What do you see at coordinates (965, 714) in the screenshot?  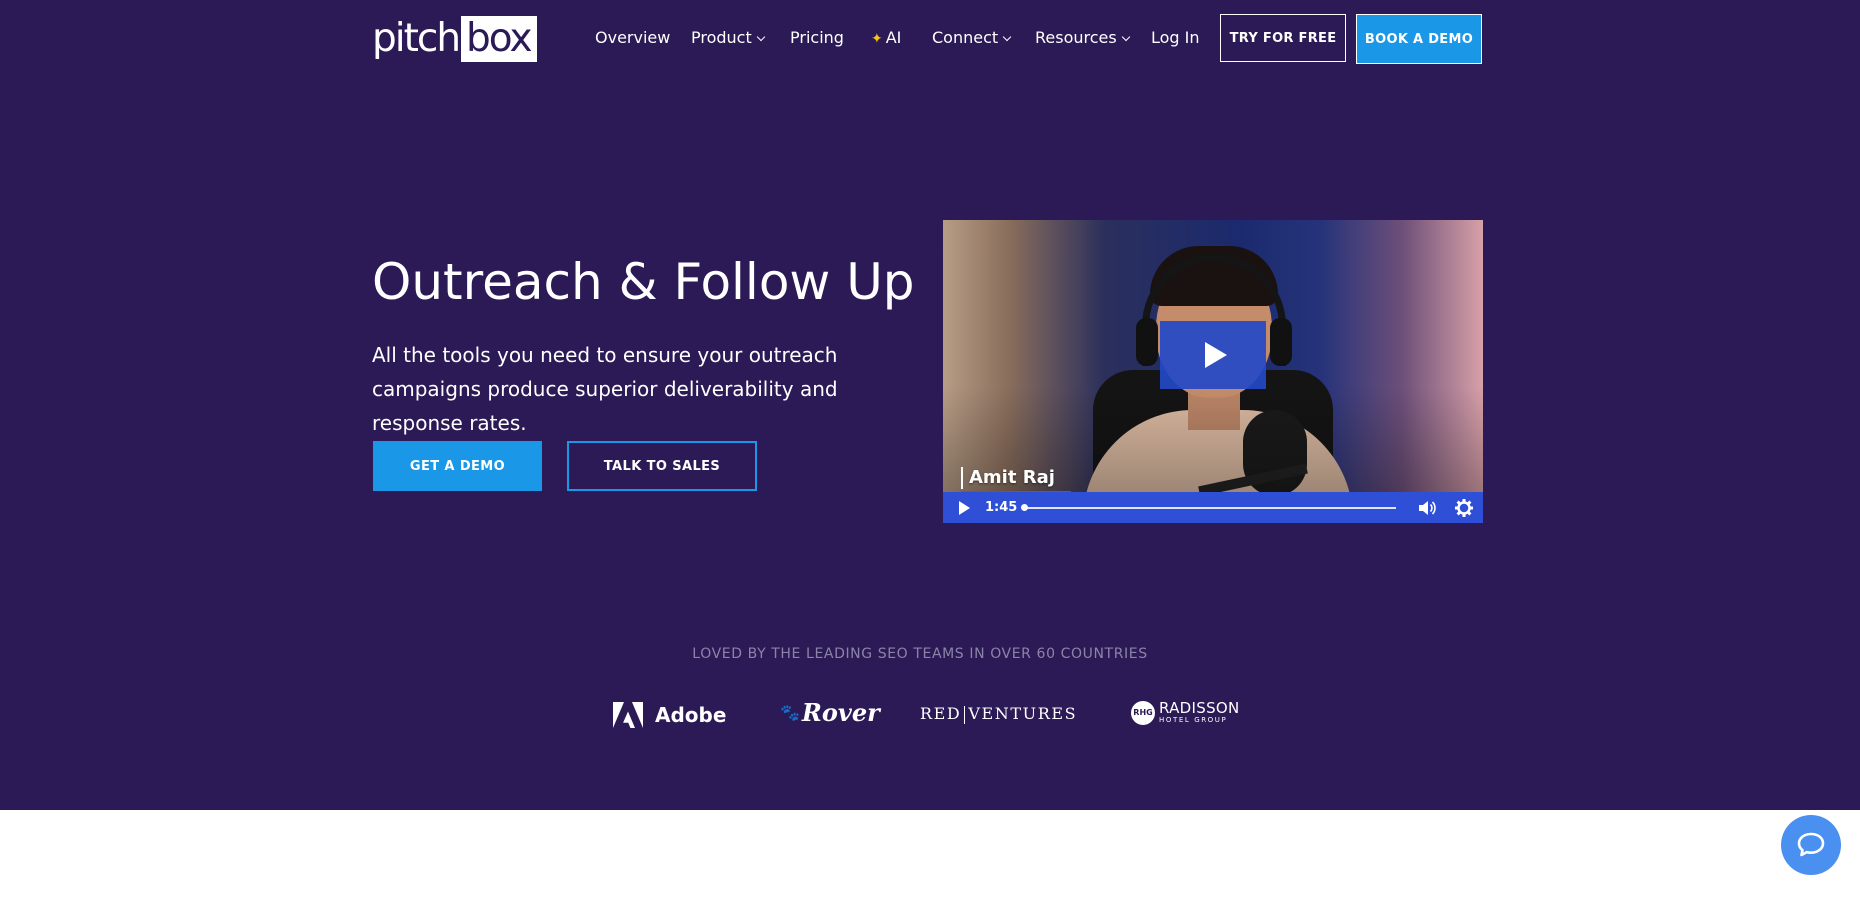 I see `logo-divider` at bounding box center [965, 714].